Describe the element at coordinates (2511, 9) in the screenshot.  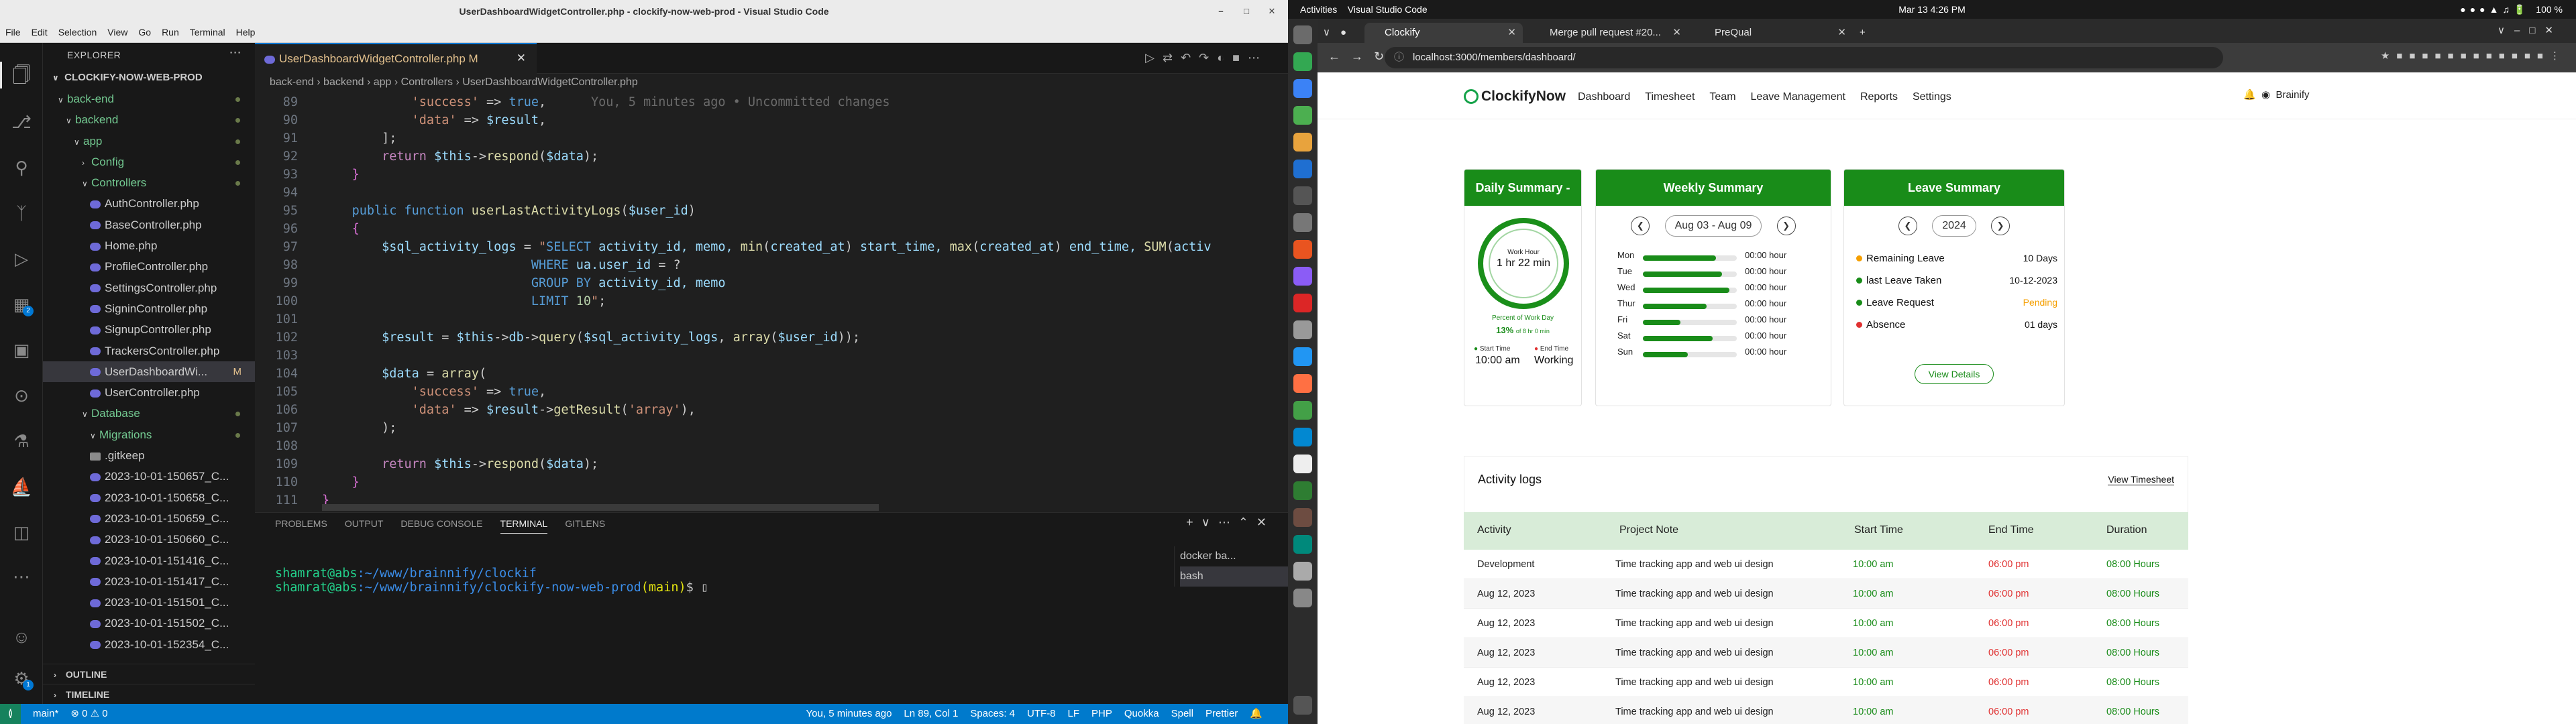
I see `system-tray: ●●●▲♫🔋 100 %` at that location.